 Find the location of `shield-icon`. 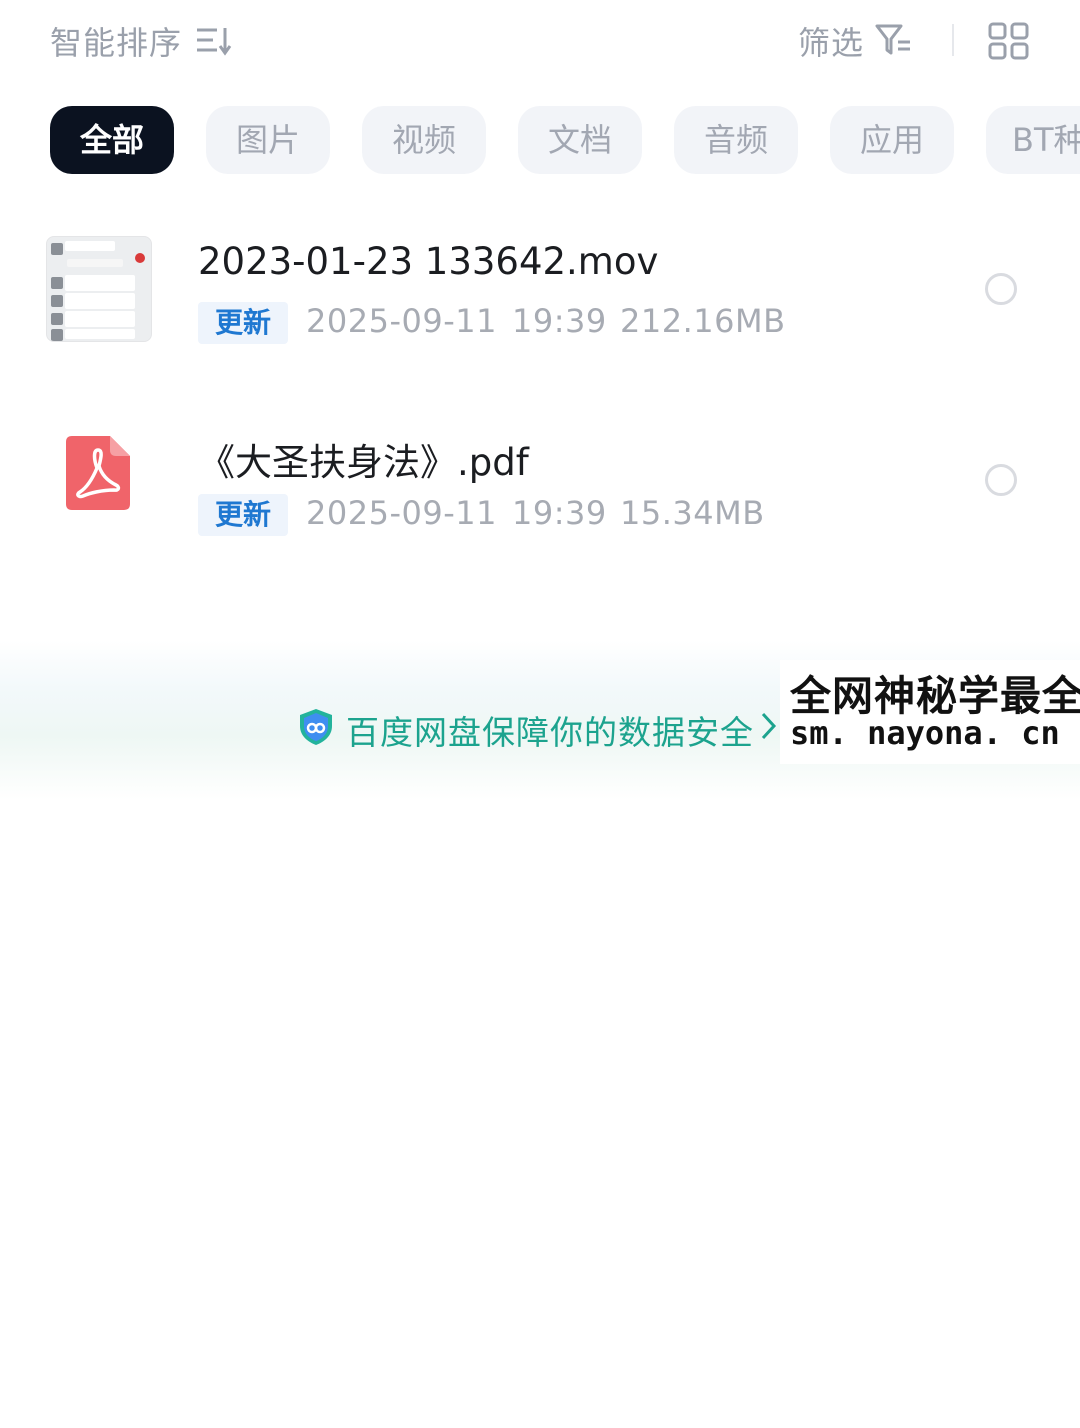

shield-icon is located at coordinates (316, 727).